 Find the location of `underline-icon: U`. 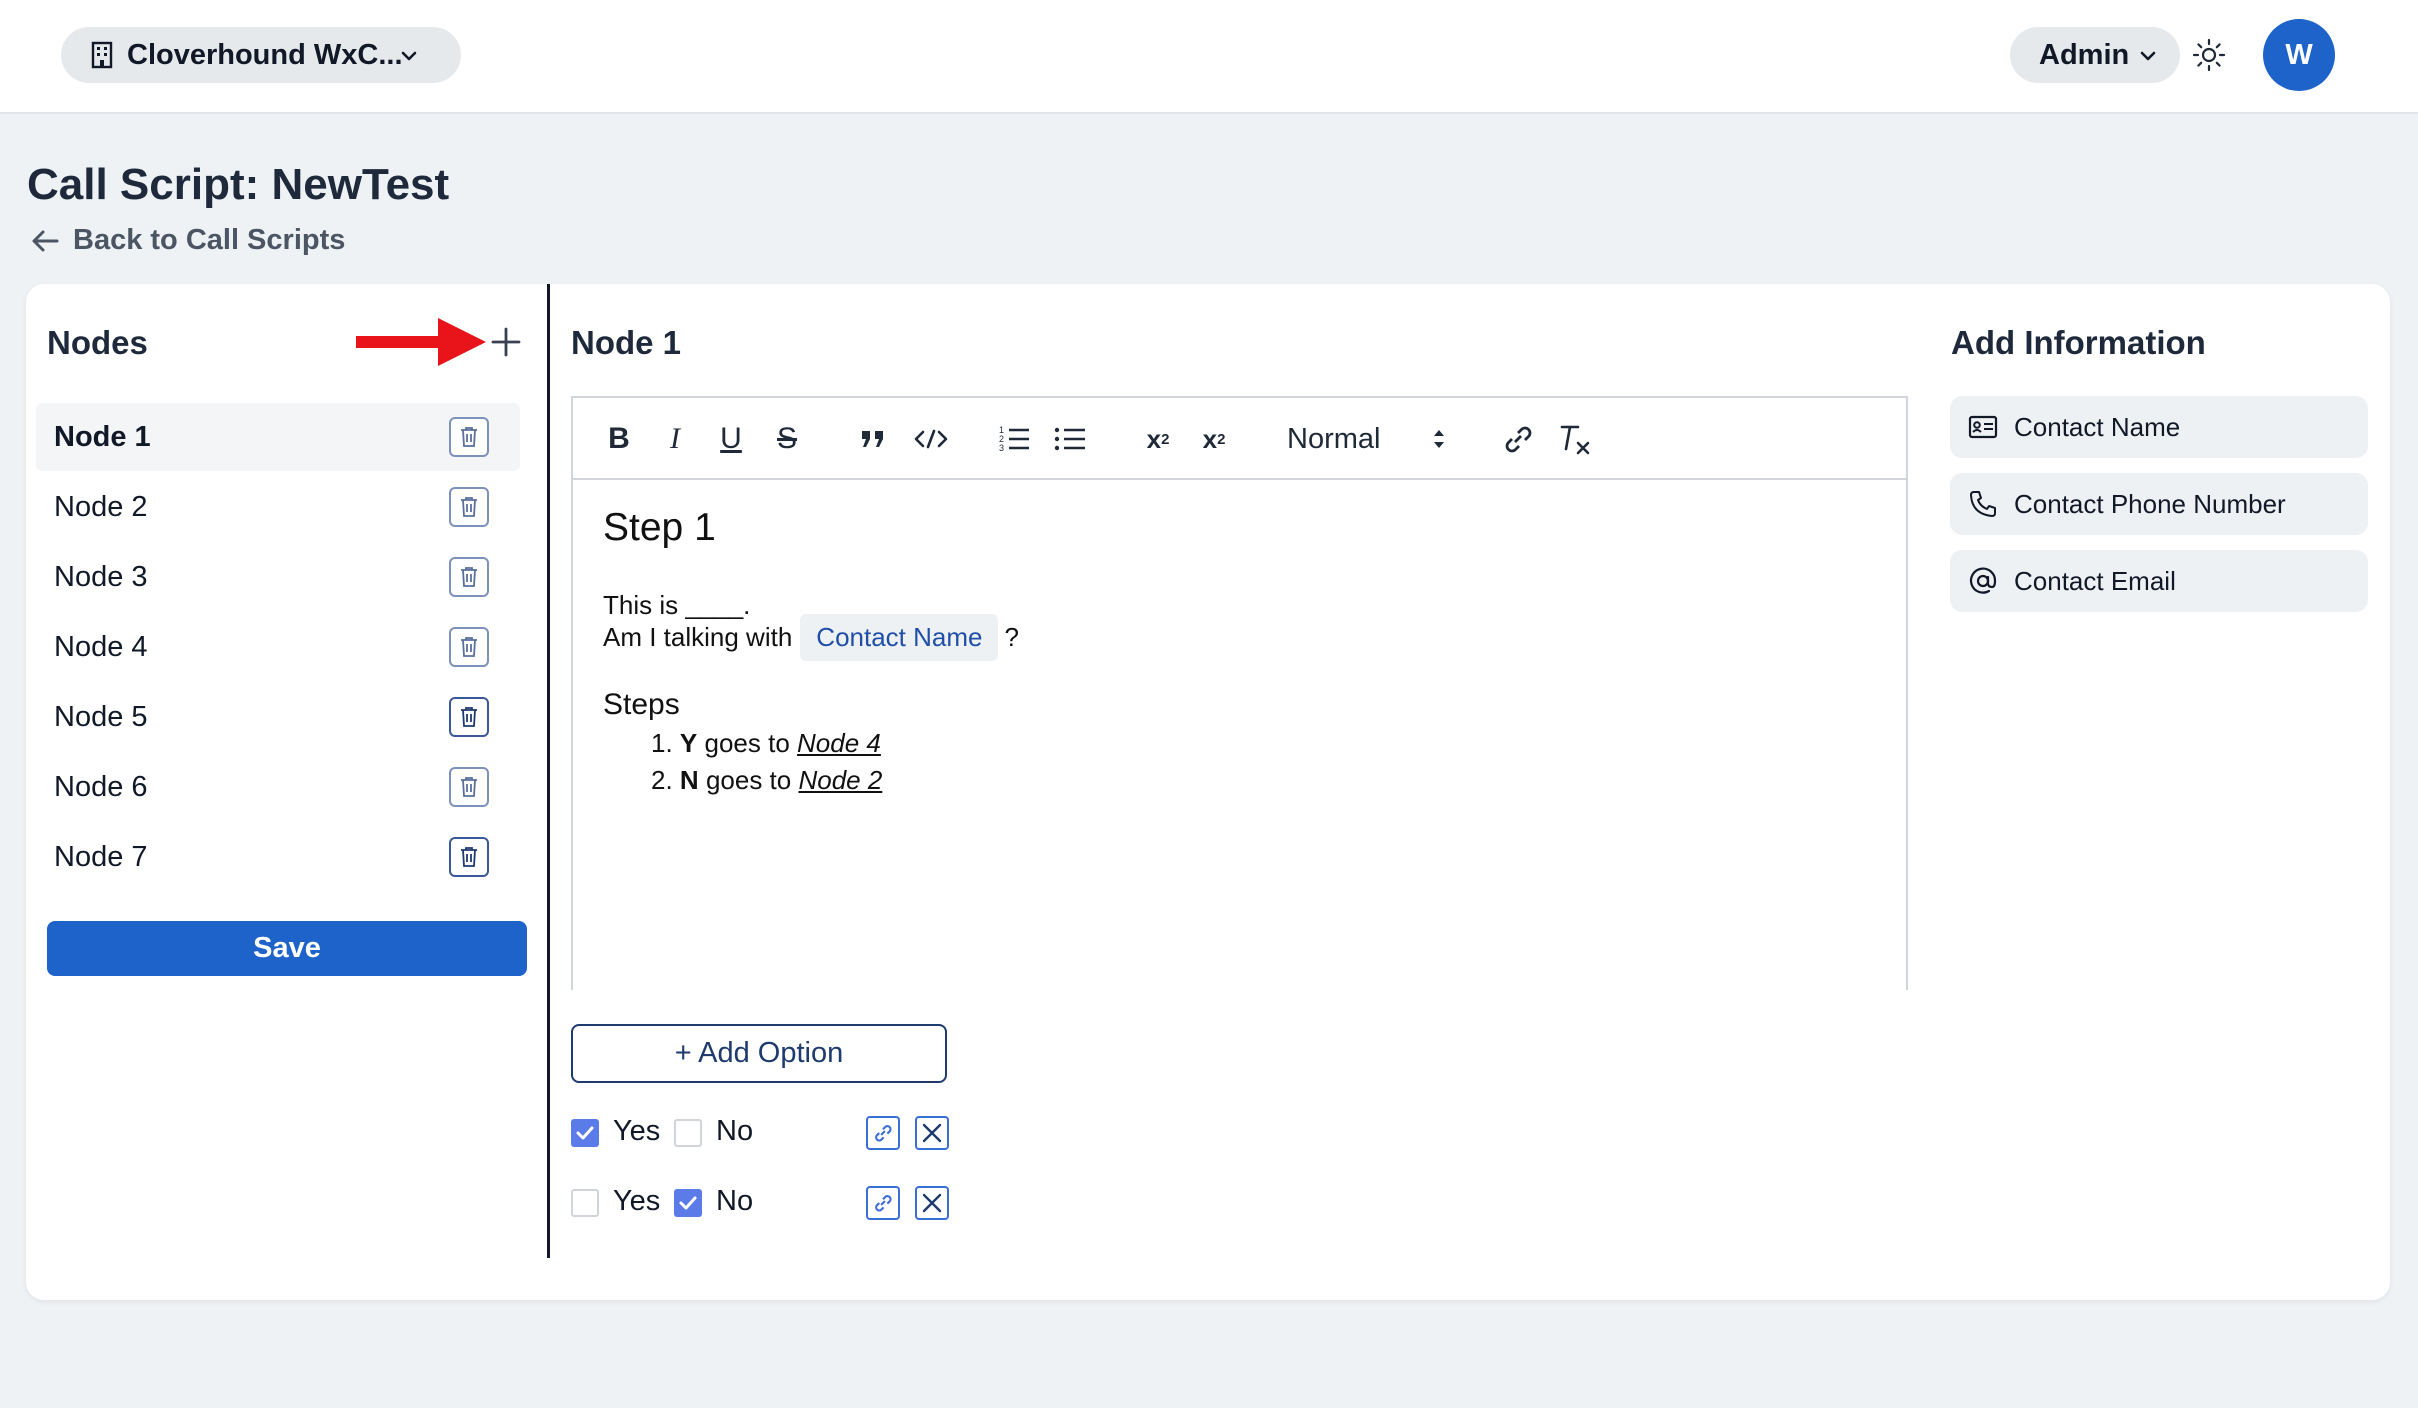

underline-icon: U is located at coordinates (731, 439).